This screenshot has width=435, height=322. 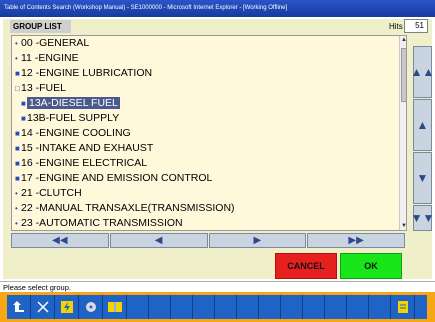 I want to click on double-up-arrow-icon: ▲▲, so click(x=422, y=72).